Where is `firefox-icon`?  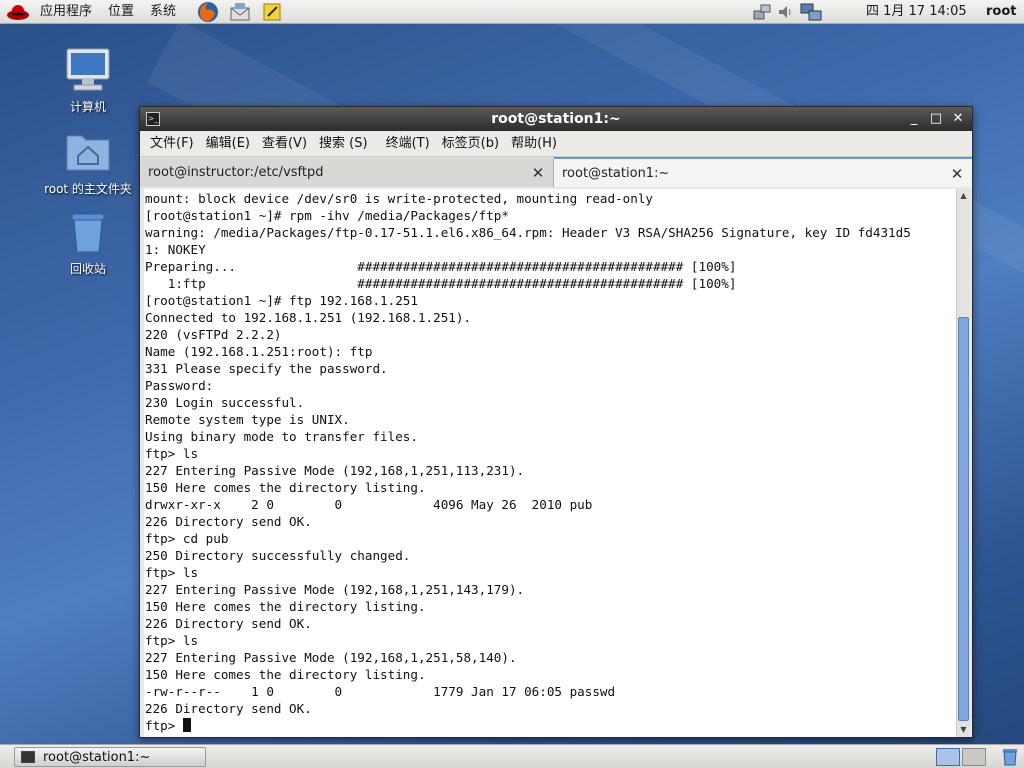
firefox-icon is located at coordinates (208, 12).